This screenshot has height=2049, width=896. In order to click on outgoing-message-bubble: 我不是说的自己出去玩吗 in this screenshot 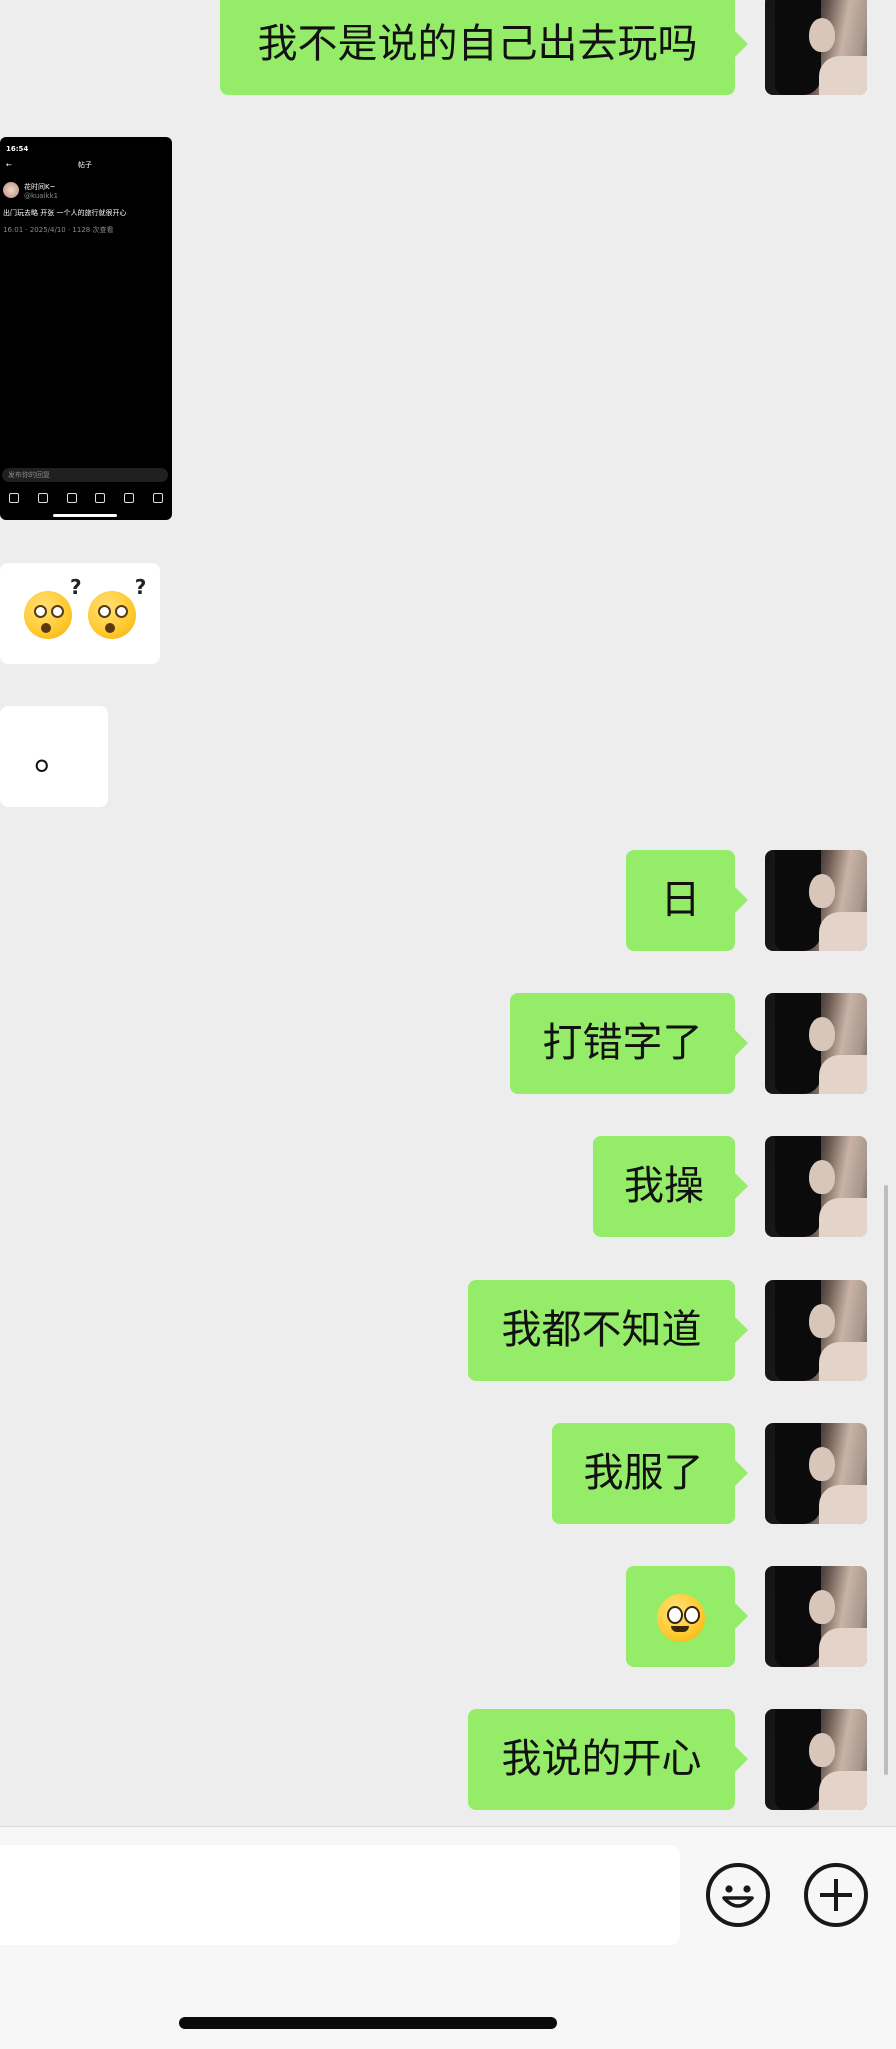, I will do `click(484, 47)`.